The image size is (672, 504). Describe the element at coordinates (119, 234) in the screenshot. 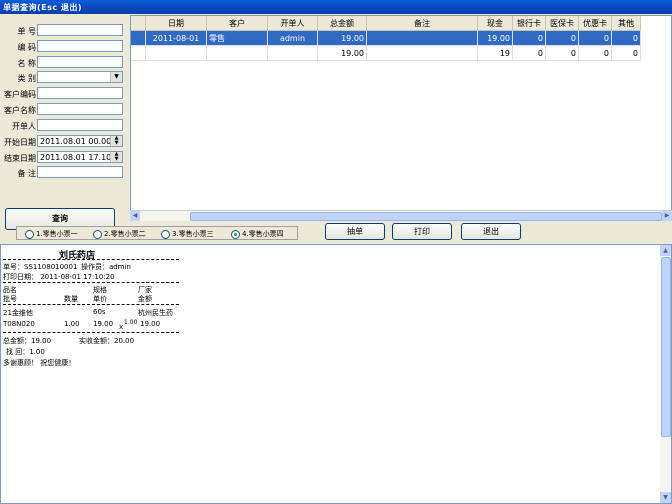

I see `radio-ticket-2: 2.零售小票二` at that location.